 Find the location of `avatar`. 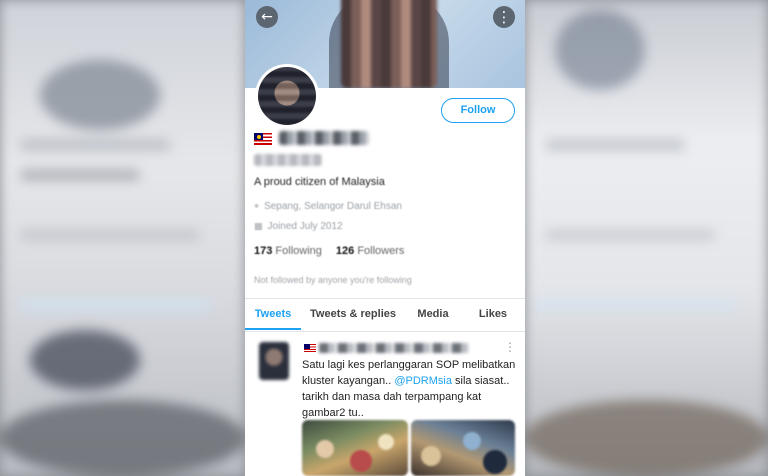

avatar is located at coordinates (287, 96).